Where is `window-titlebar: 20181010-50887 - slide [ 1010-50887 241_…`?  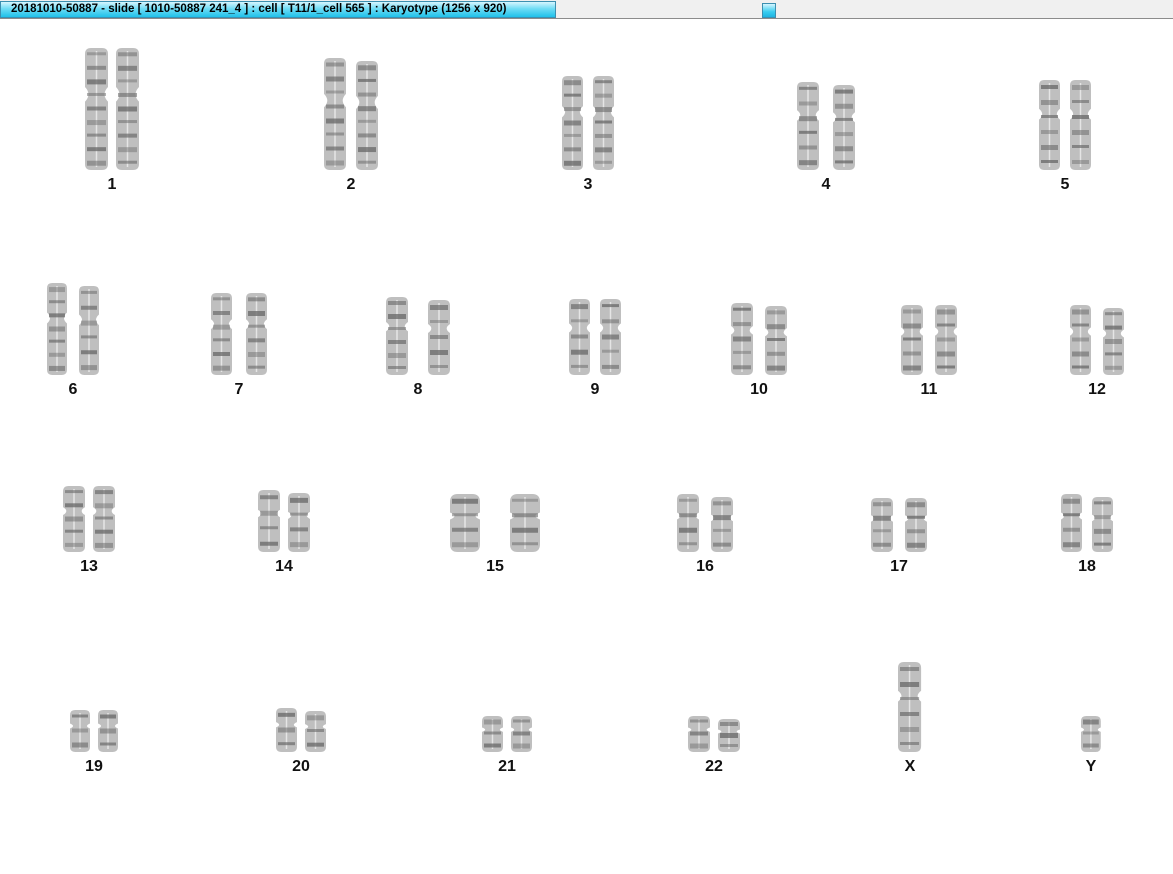 window-titlebar: 20181010-50887 - slide [ 1010-50887 241_… is located at coordinates (586, 9).